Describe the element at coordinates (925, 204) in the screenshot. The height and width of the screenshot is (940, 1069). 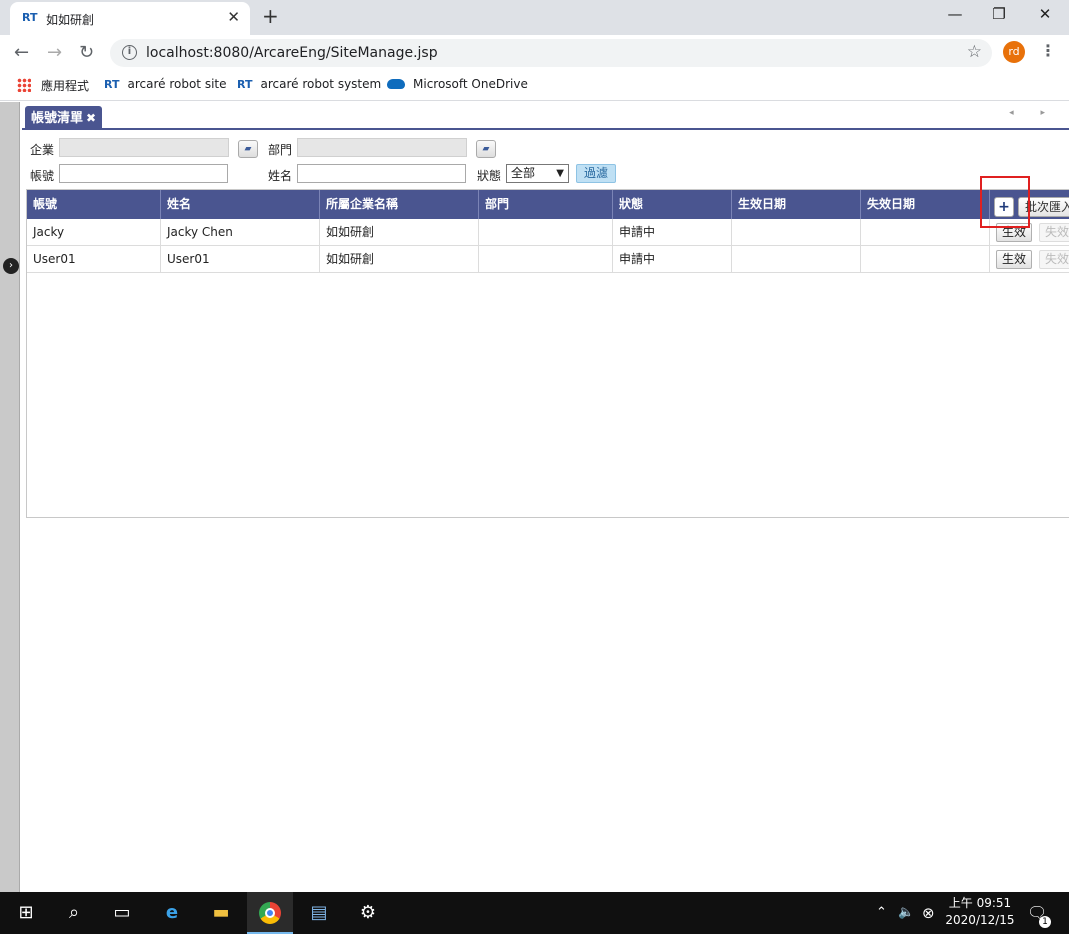
I see `col-header-expiry-date: 失效日期` at that location.